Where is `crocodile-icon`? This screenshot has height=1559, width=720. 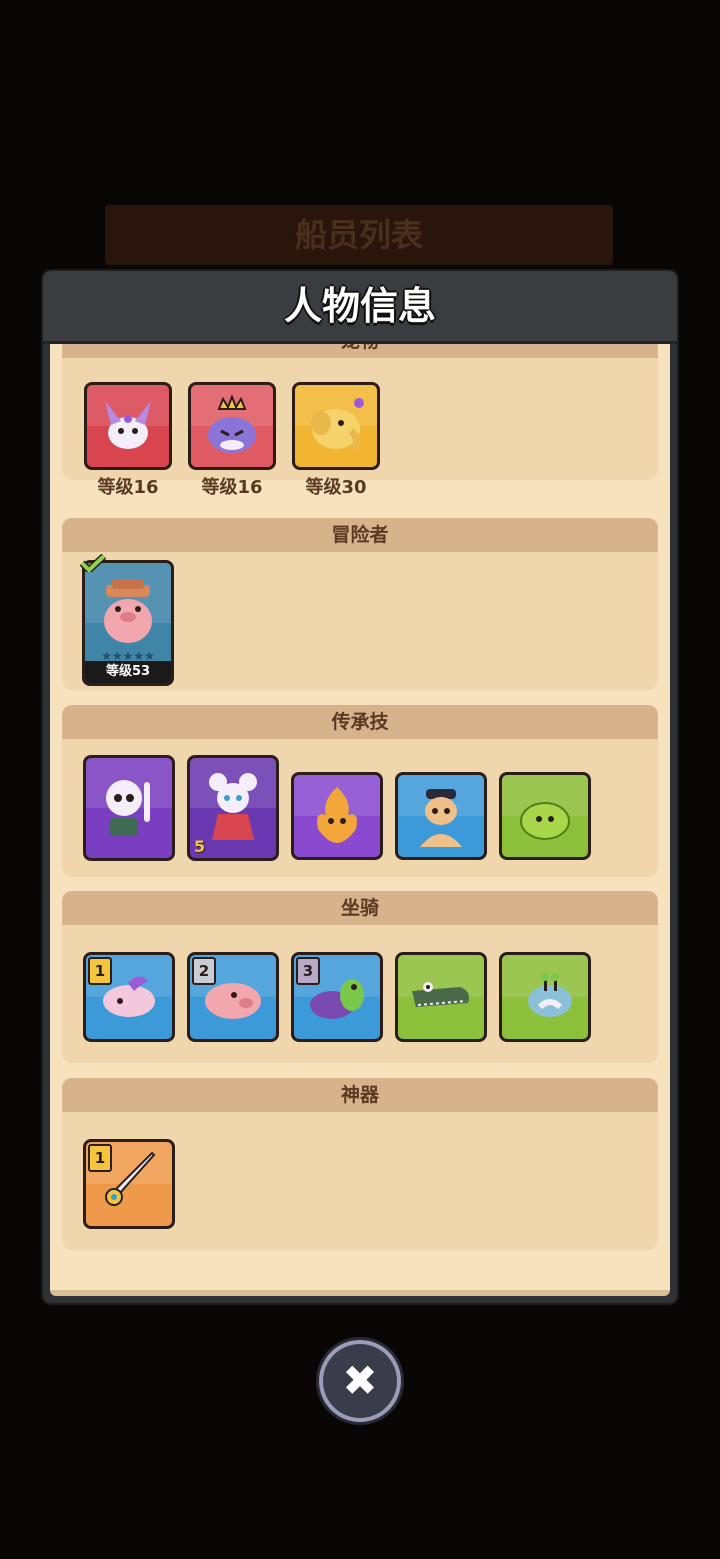 crocodile-icon is located at coordinates (440, 994).